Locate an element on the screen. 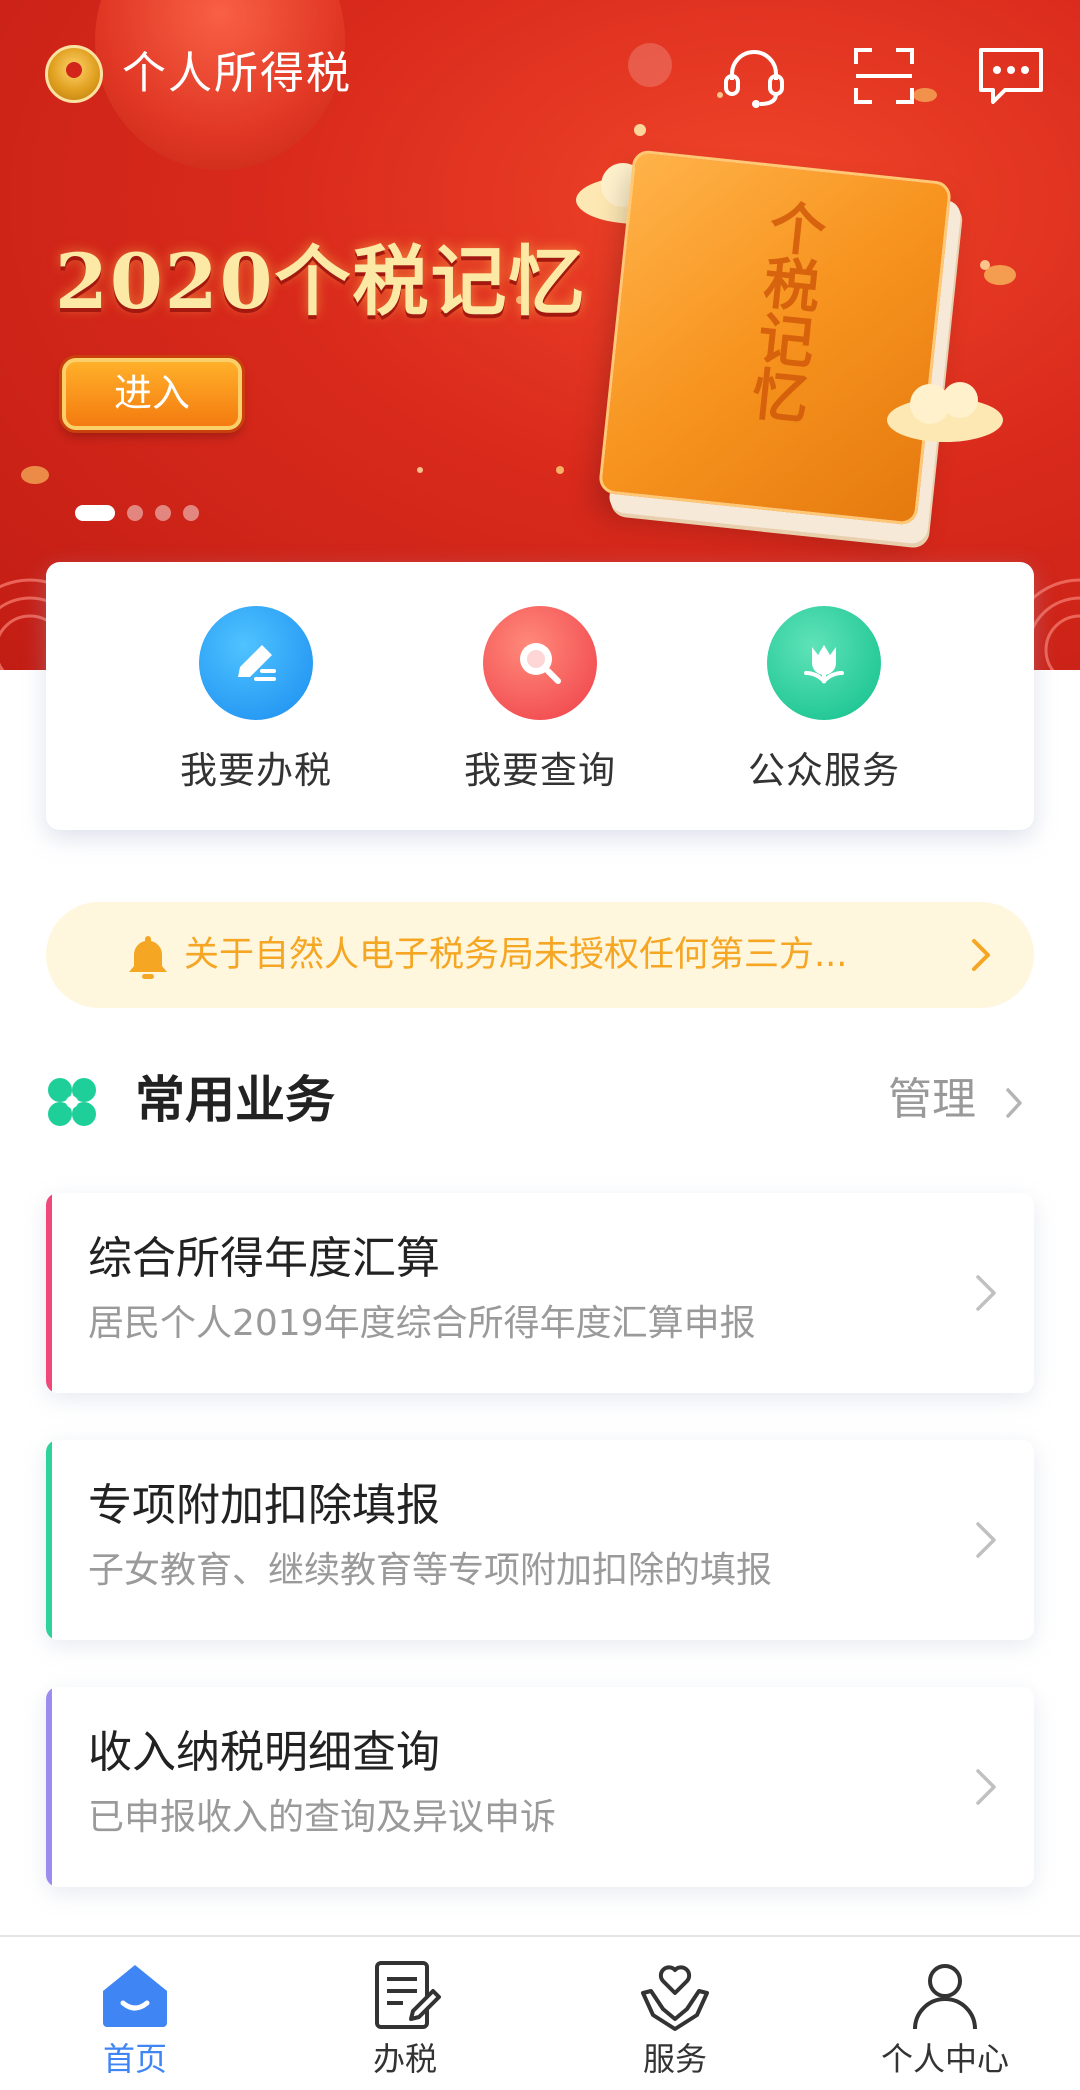  nav-profile: 个人中心 is located at coordinates (945, 2013).